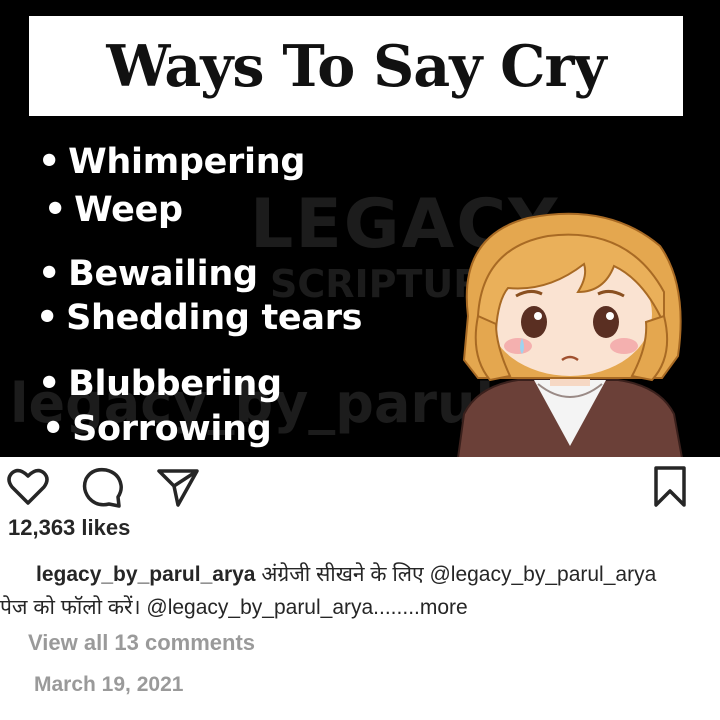  I want to click on bullet-item: • Blubbering, so click(160, 384).